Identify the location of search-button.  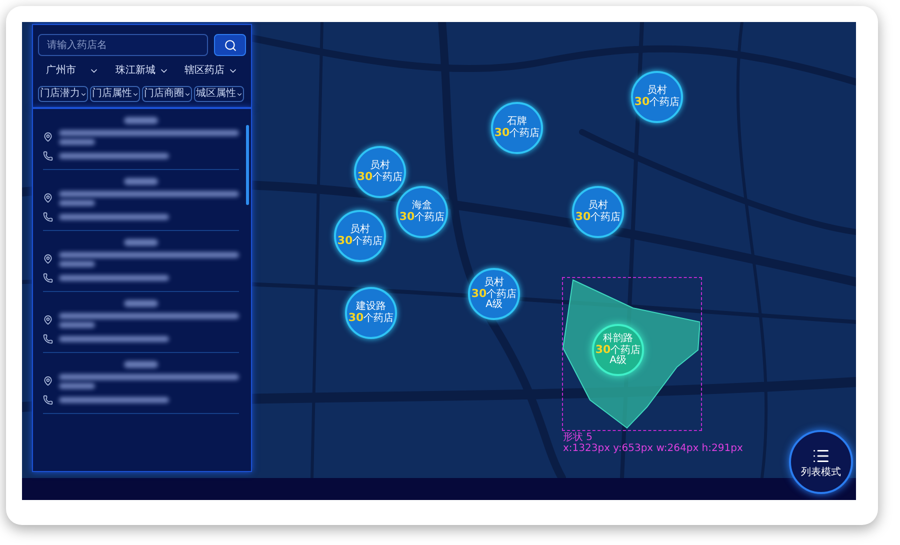
(230, 45).